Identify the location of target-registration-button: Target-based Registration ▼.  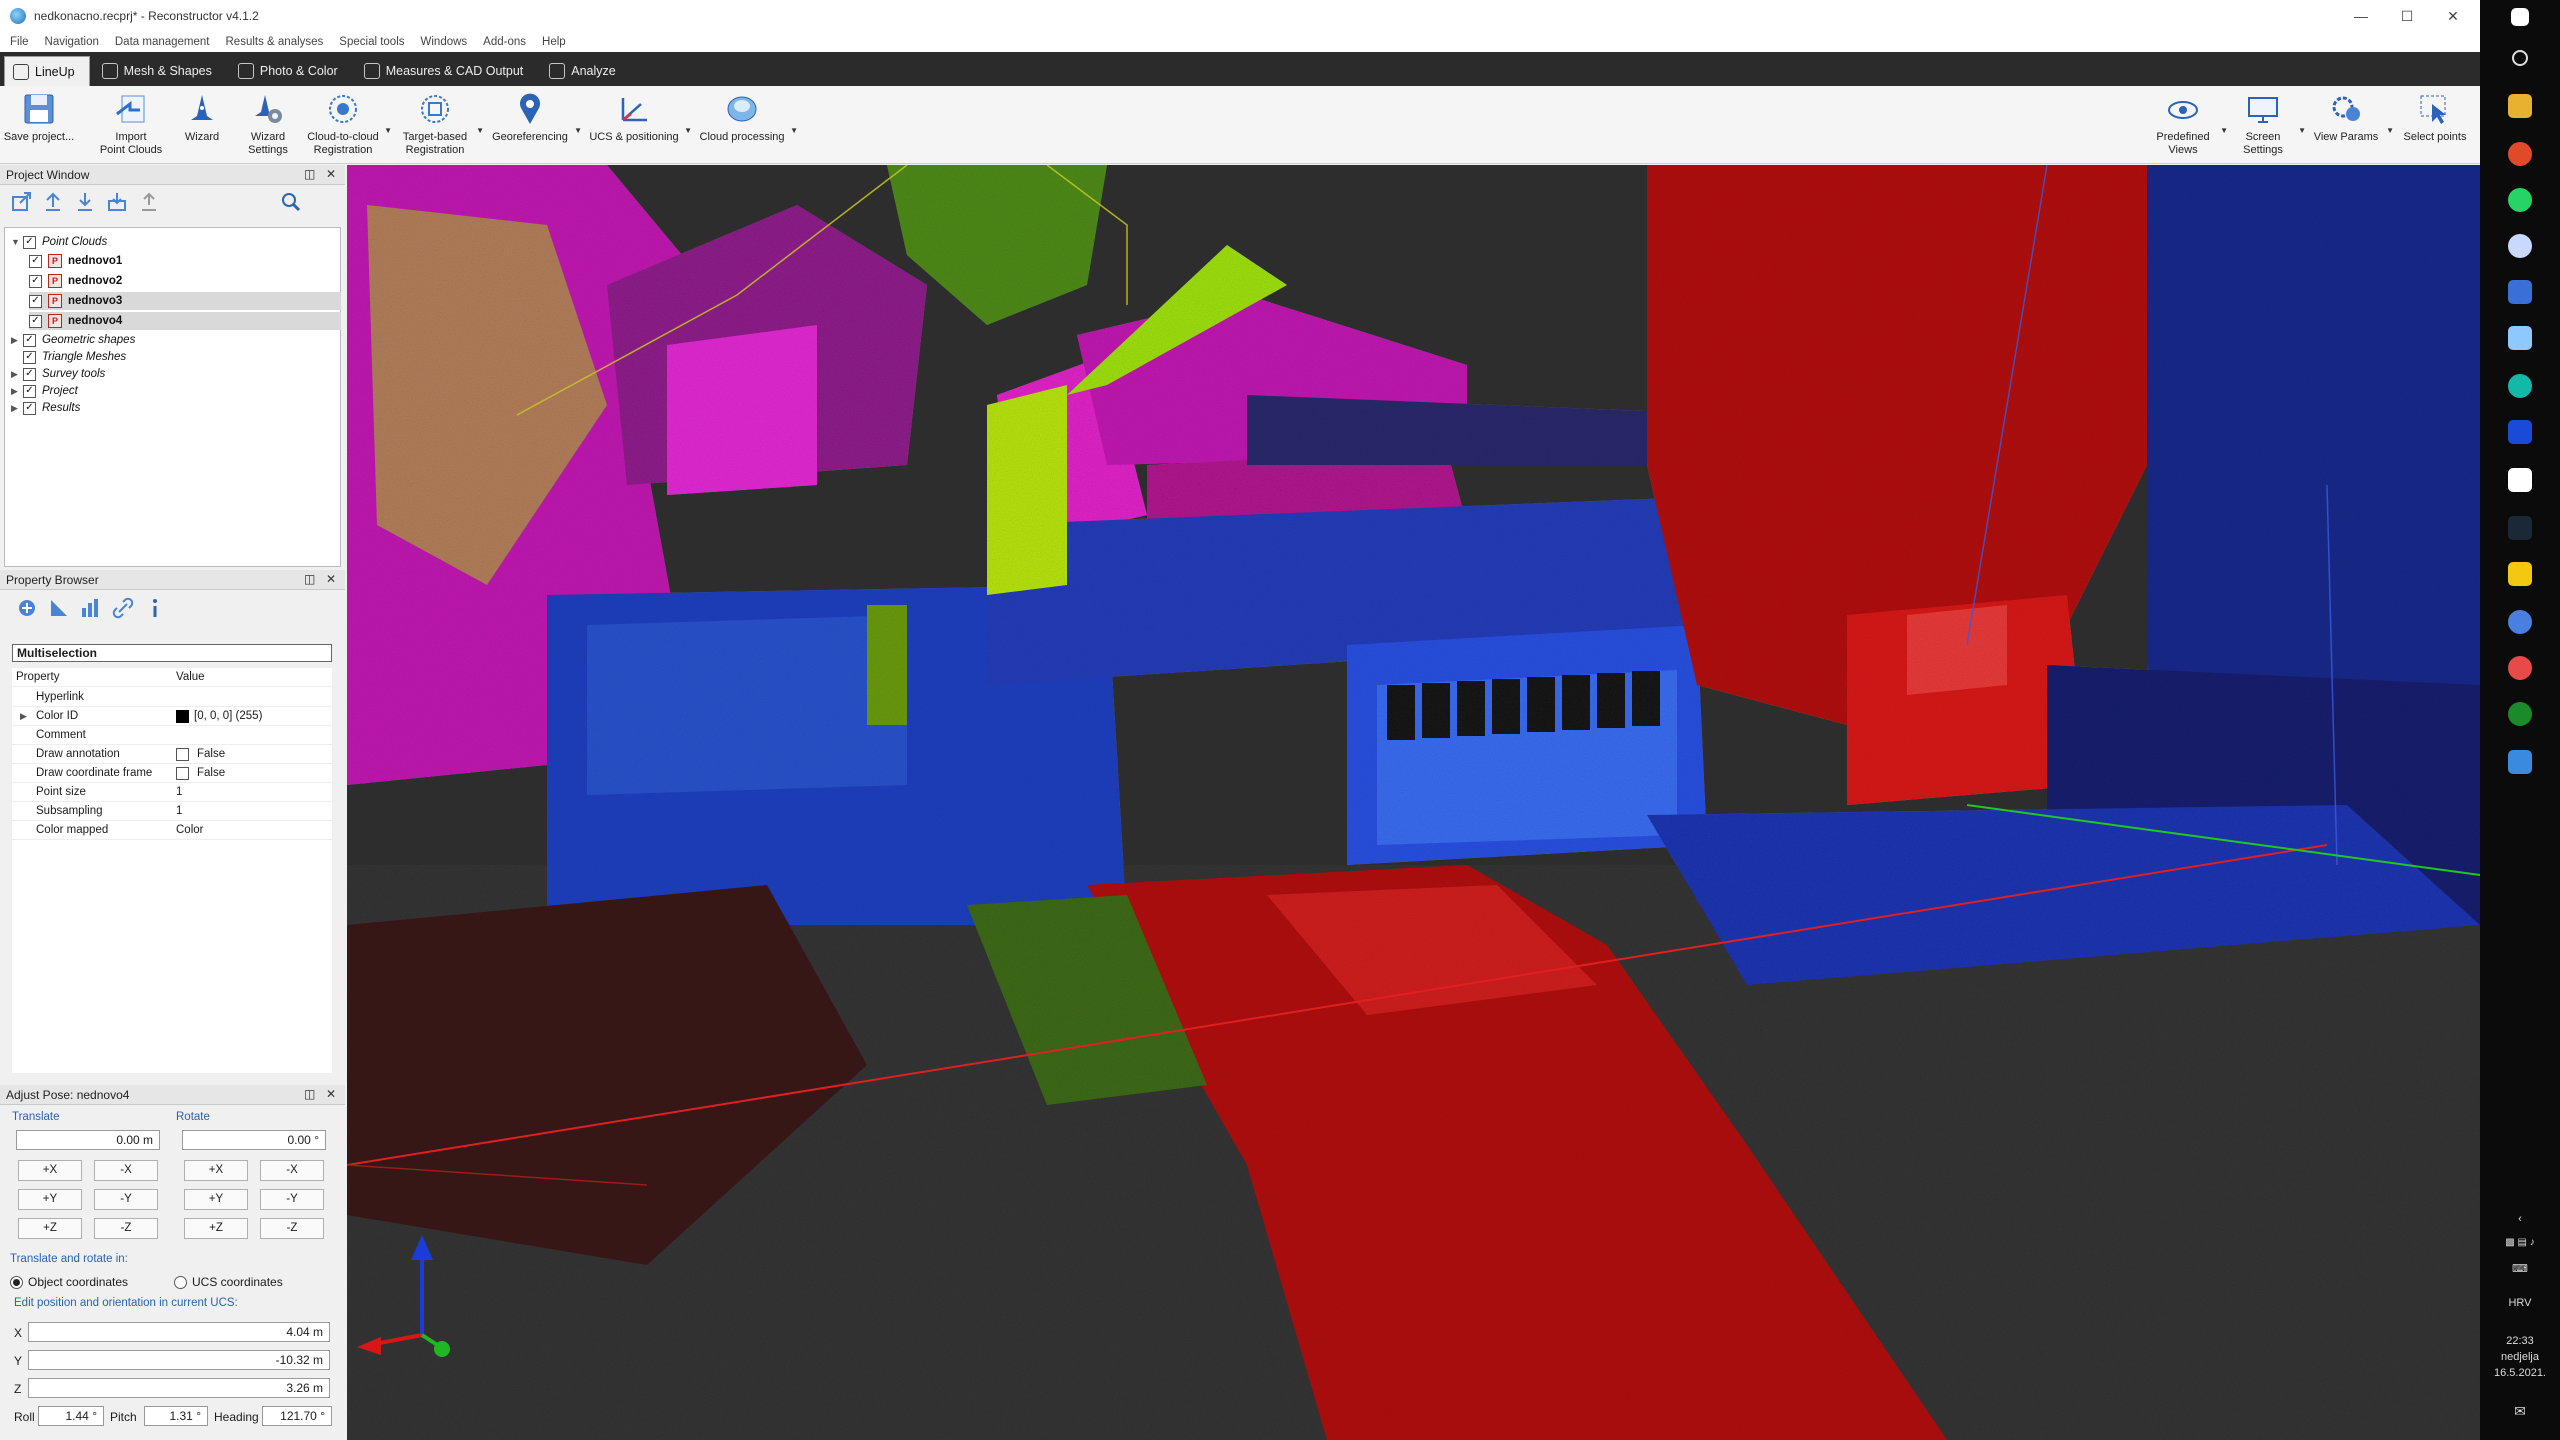
(441, 126).